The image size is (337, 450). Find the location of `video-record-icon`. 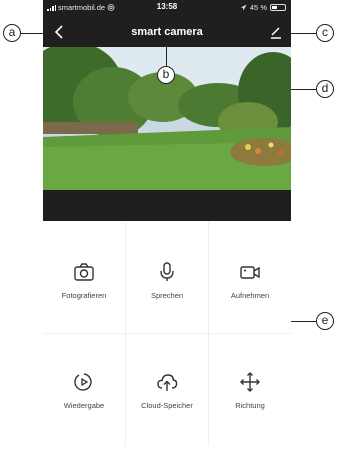

video-record-icon is located at coordinates (250, 272).